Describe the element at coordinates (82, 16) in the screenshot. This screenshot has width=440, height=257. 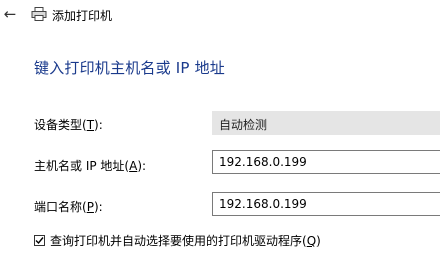
I see `window-title: 添加打印机` at that location.